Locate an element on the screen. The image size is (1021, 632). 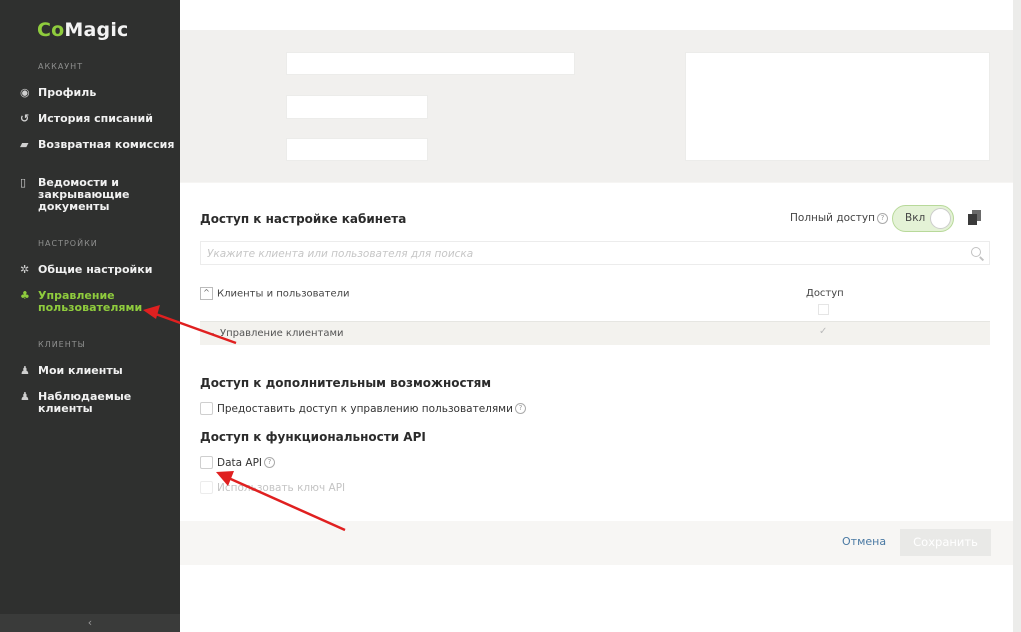
select-all-checkbox is located at coordinates (823, 309).